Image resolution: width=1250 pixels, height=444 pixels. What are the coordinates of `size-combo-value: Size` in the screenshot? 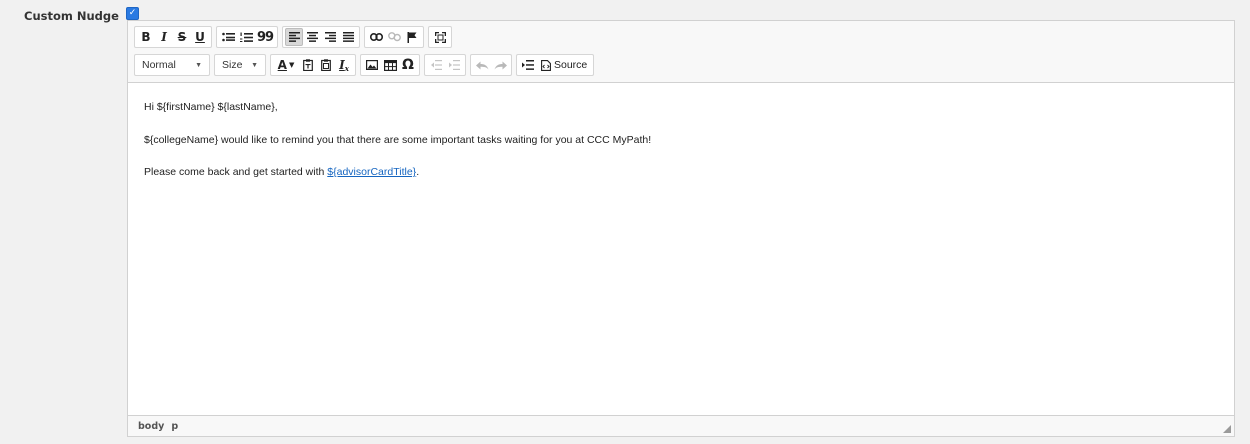 It's located at (232, 65).